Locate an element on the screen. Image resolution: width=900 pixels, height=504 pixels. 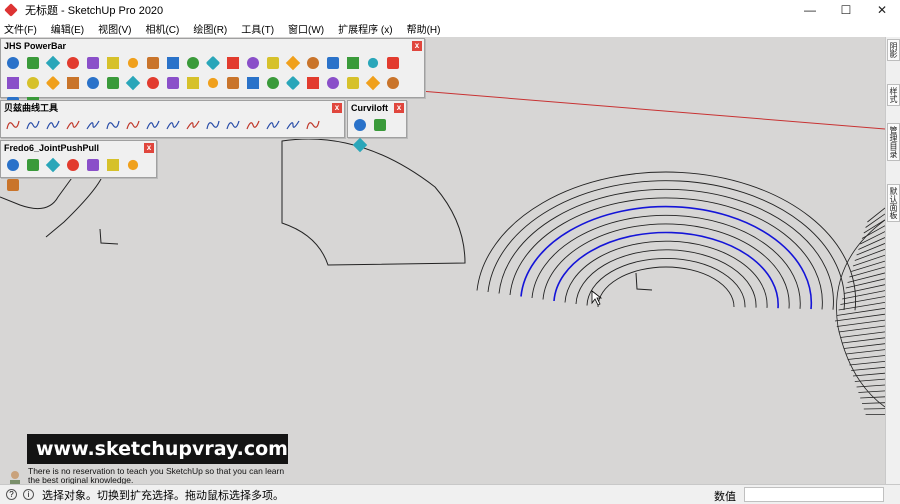
jhs-tool-13-button is located at coordinates (253, 63).